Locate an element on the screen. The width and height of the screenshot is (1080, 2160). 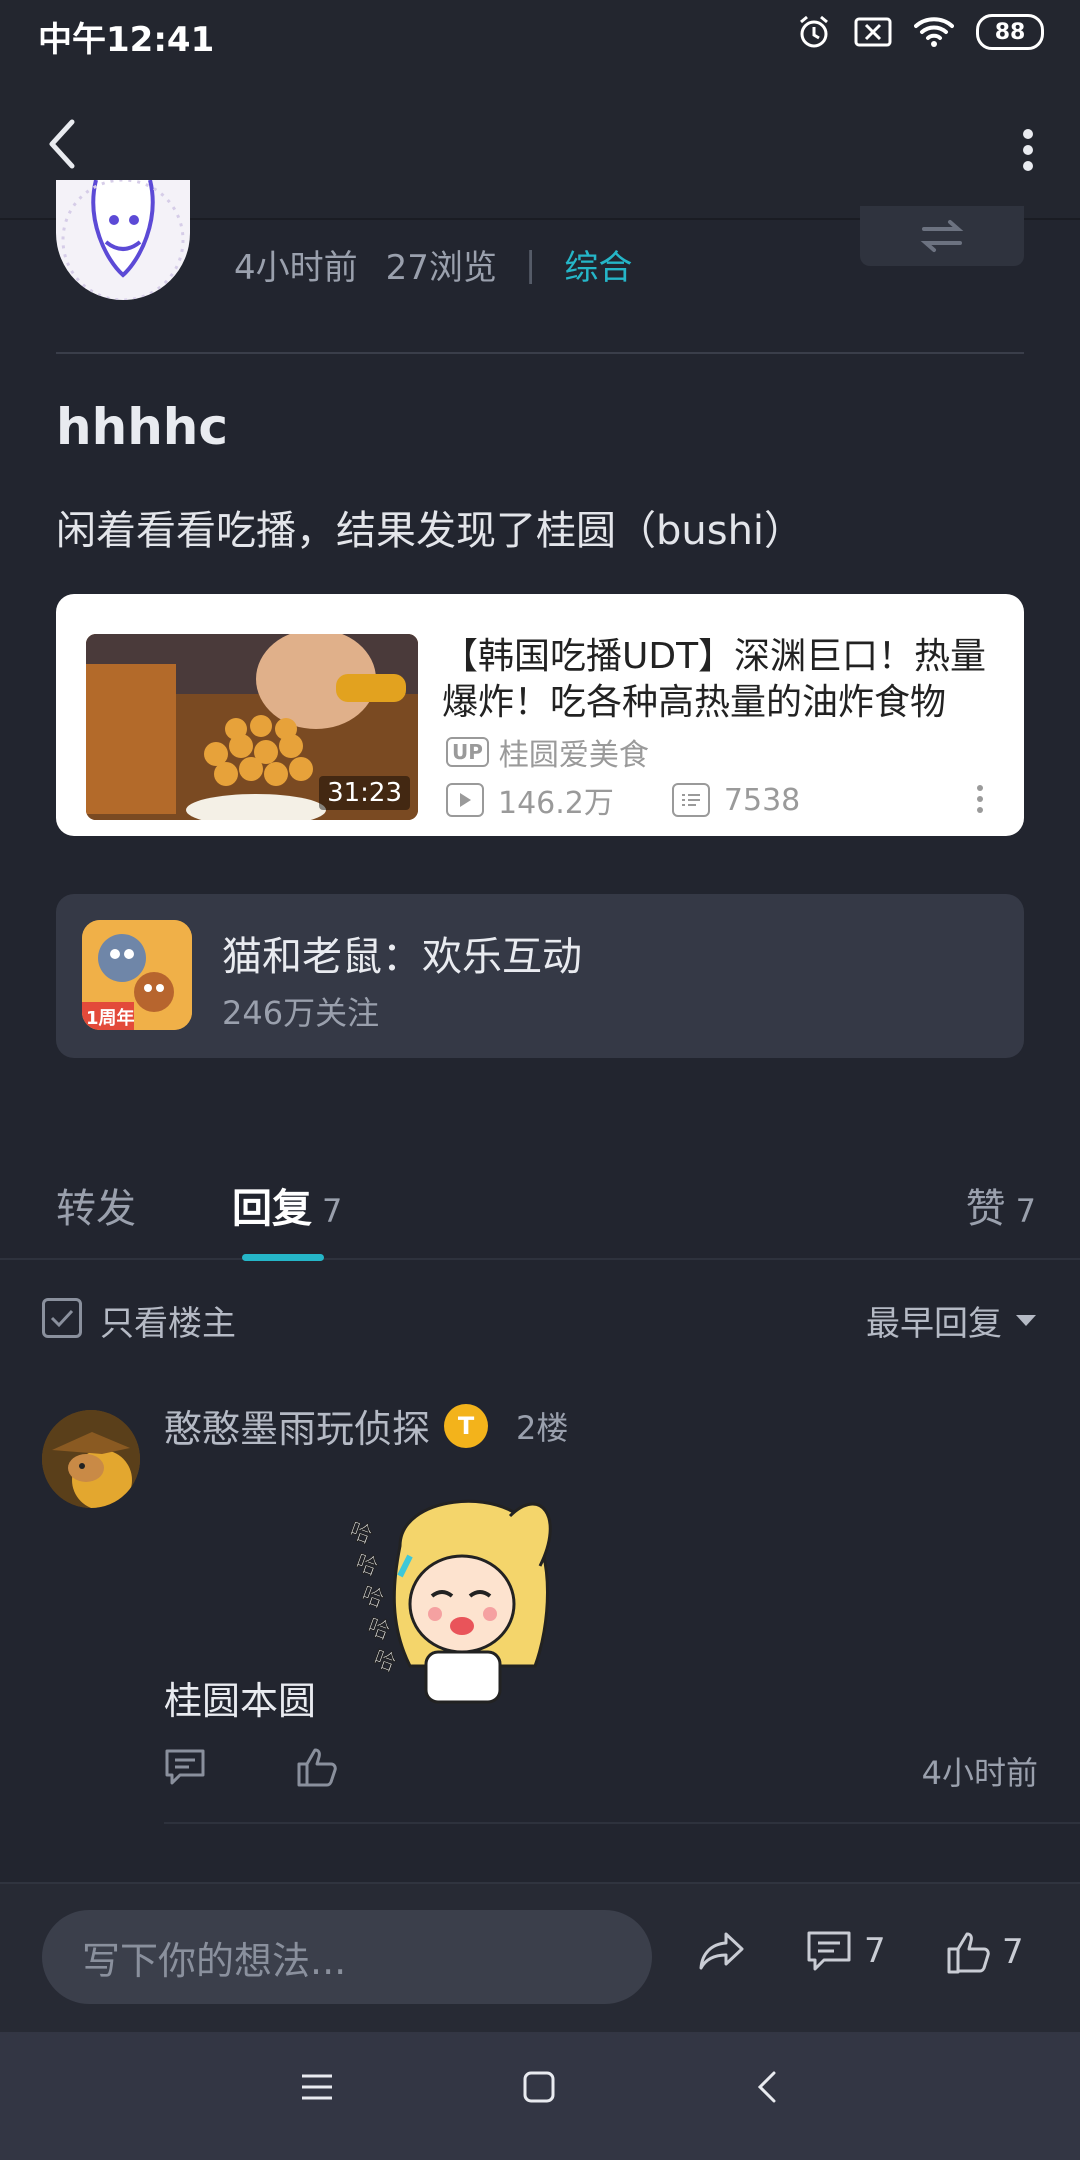
tab-forward-label: 转发 is located at coordinates (96, 1209).